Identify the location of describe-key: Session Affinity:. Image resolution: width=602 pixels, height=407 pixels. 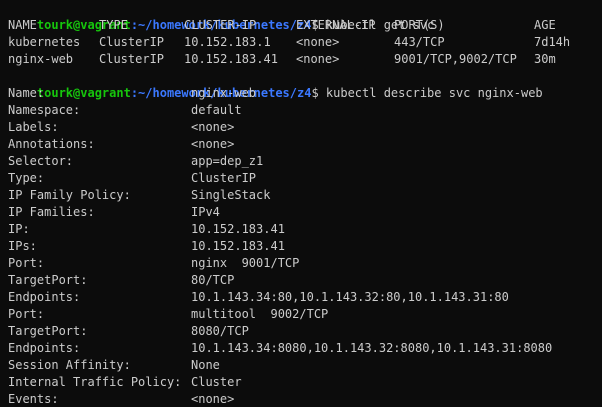
(69, 365).